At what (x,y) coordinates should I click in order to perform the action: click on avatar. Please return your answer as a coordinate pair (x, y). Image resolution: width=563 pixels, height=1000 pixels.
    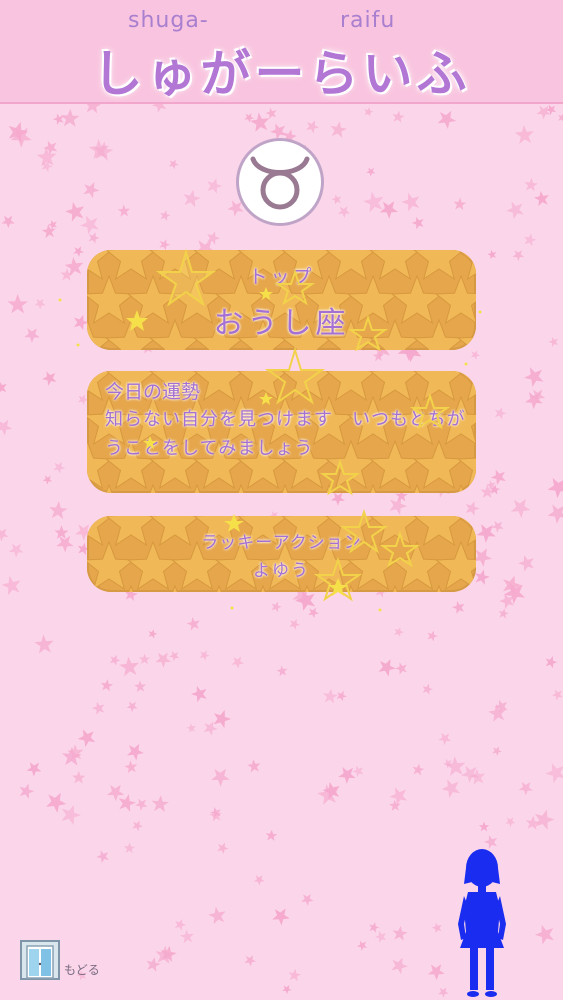
    Looking at the image, I should click on (482, 923).